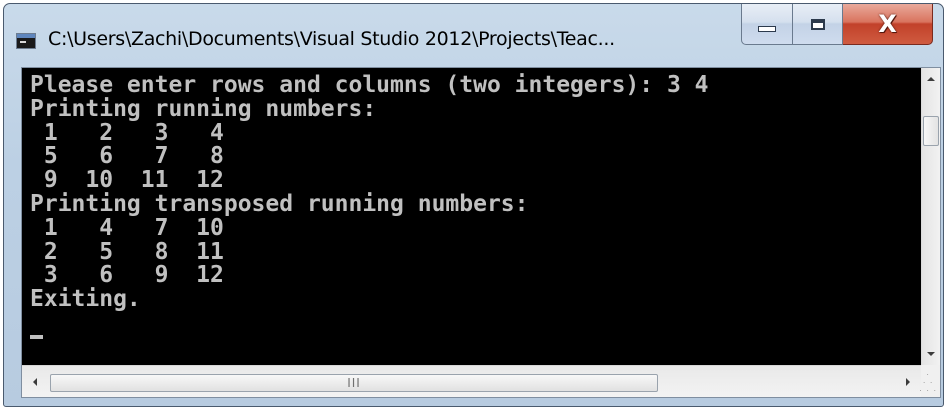  I want to click on console-line: 2 5 8 11, so click(127, 251).